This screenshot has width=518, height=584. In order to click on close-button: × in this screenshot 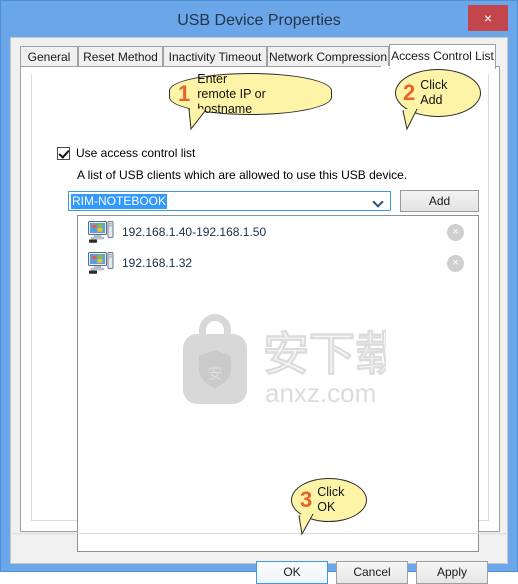, I will do `click(488, 18)`.